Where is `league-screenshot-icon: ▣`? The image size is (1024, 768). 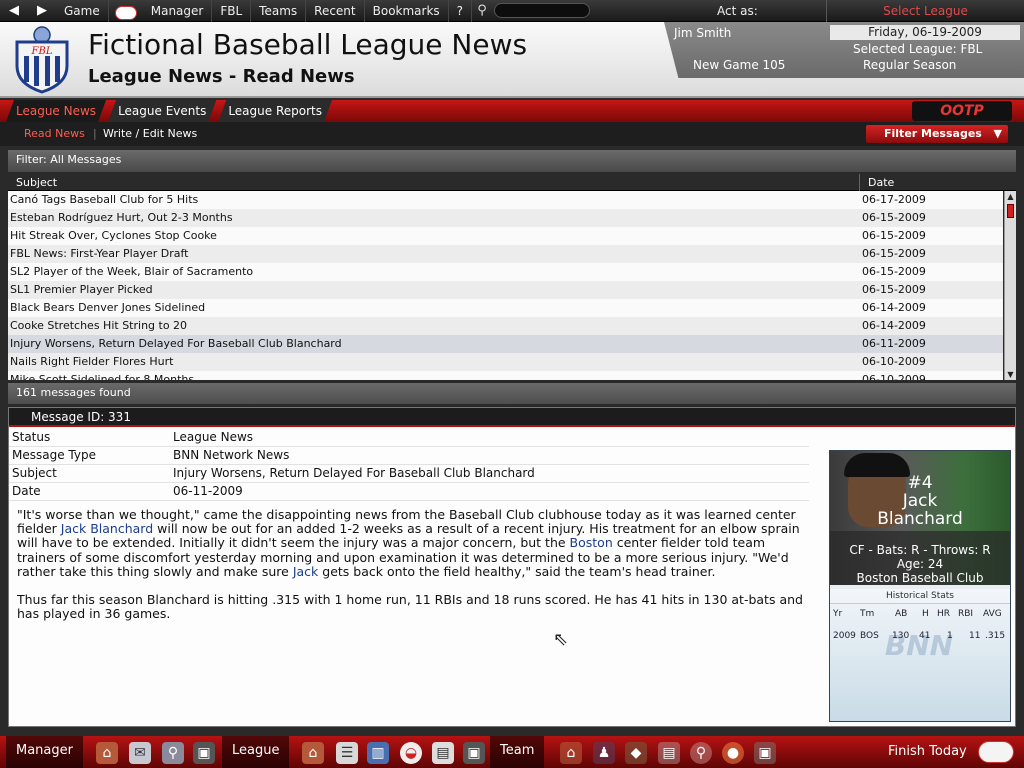 league-screenshot-icon: ▣ is located at coordinates (474, 753).